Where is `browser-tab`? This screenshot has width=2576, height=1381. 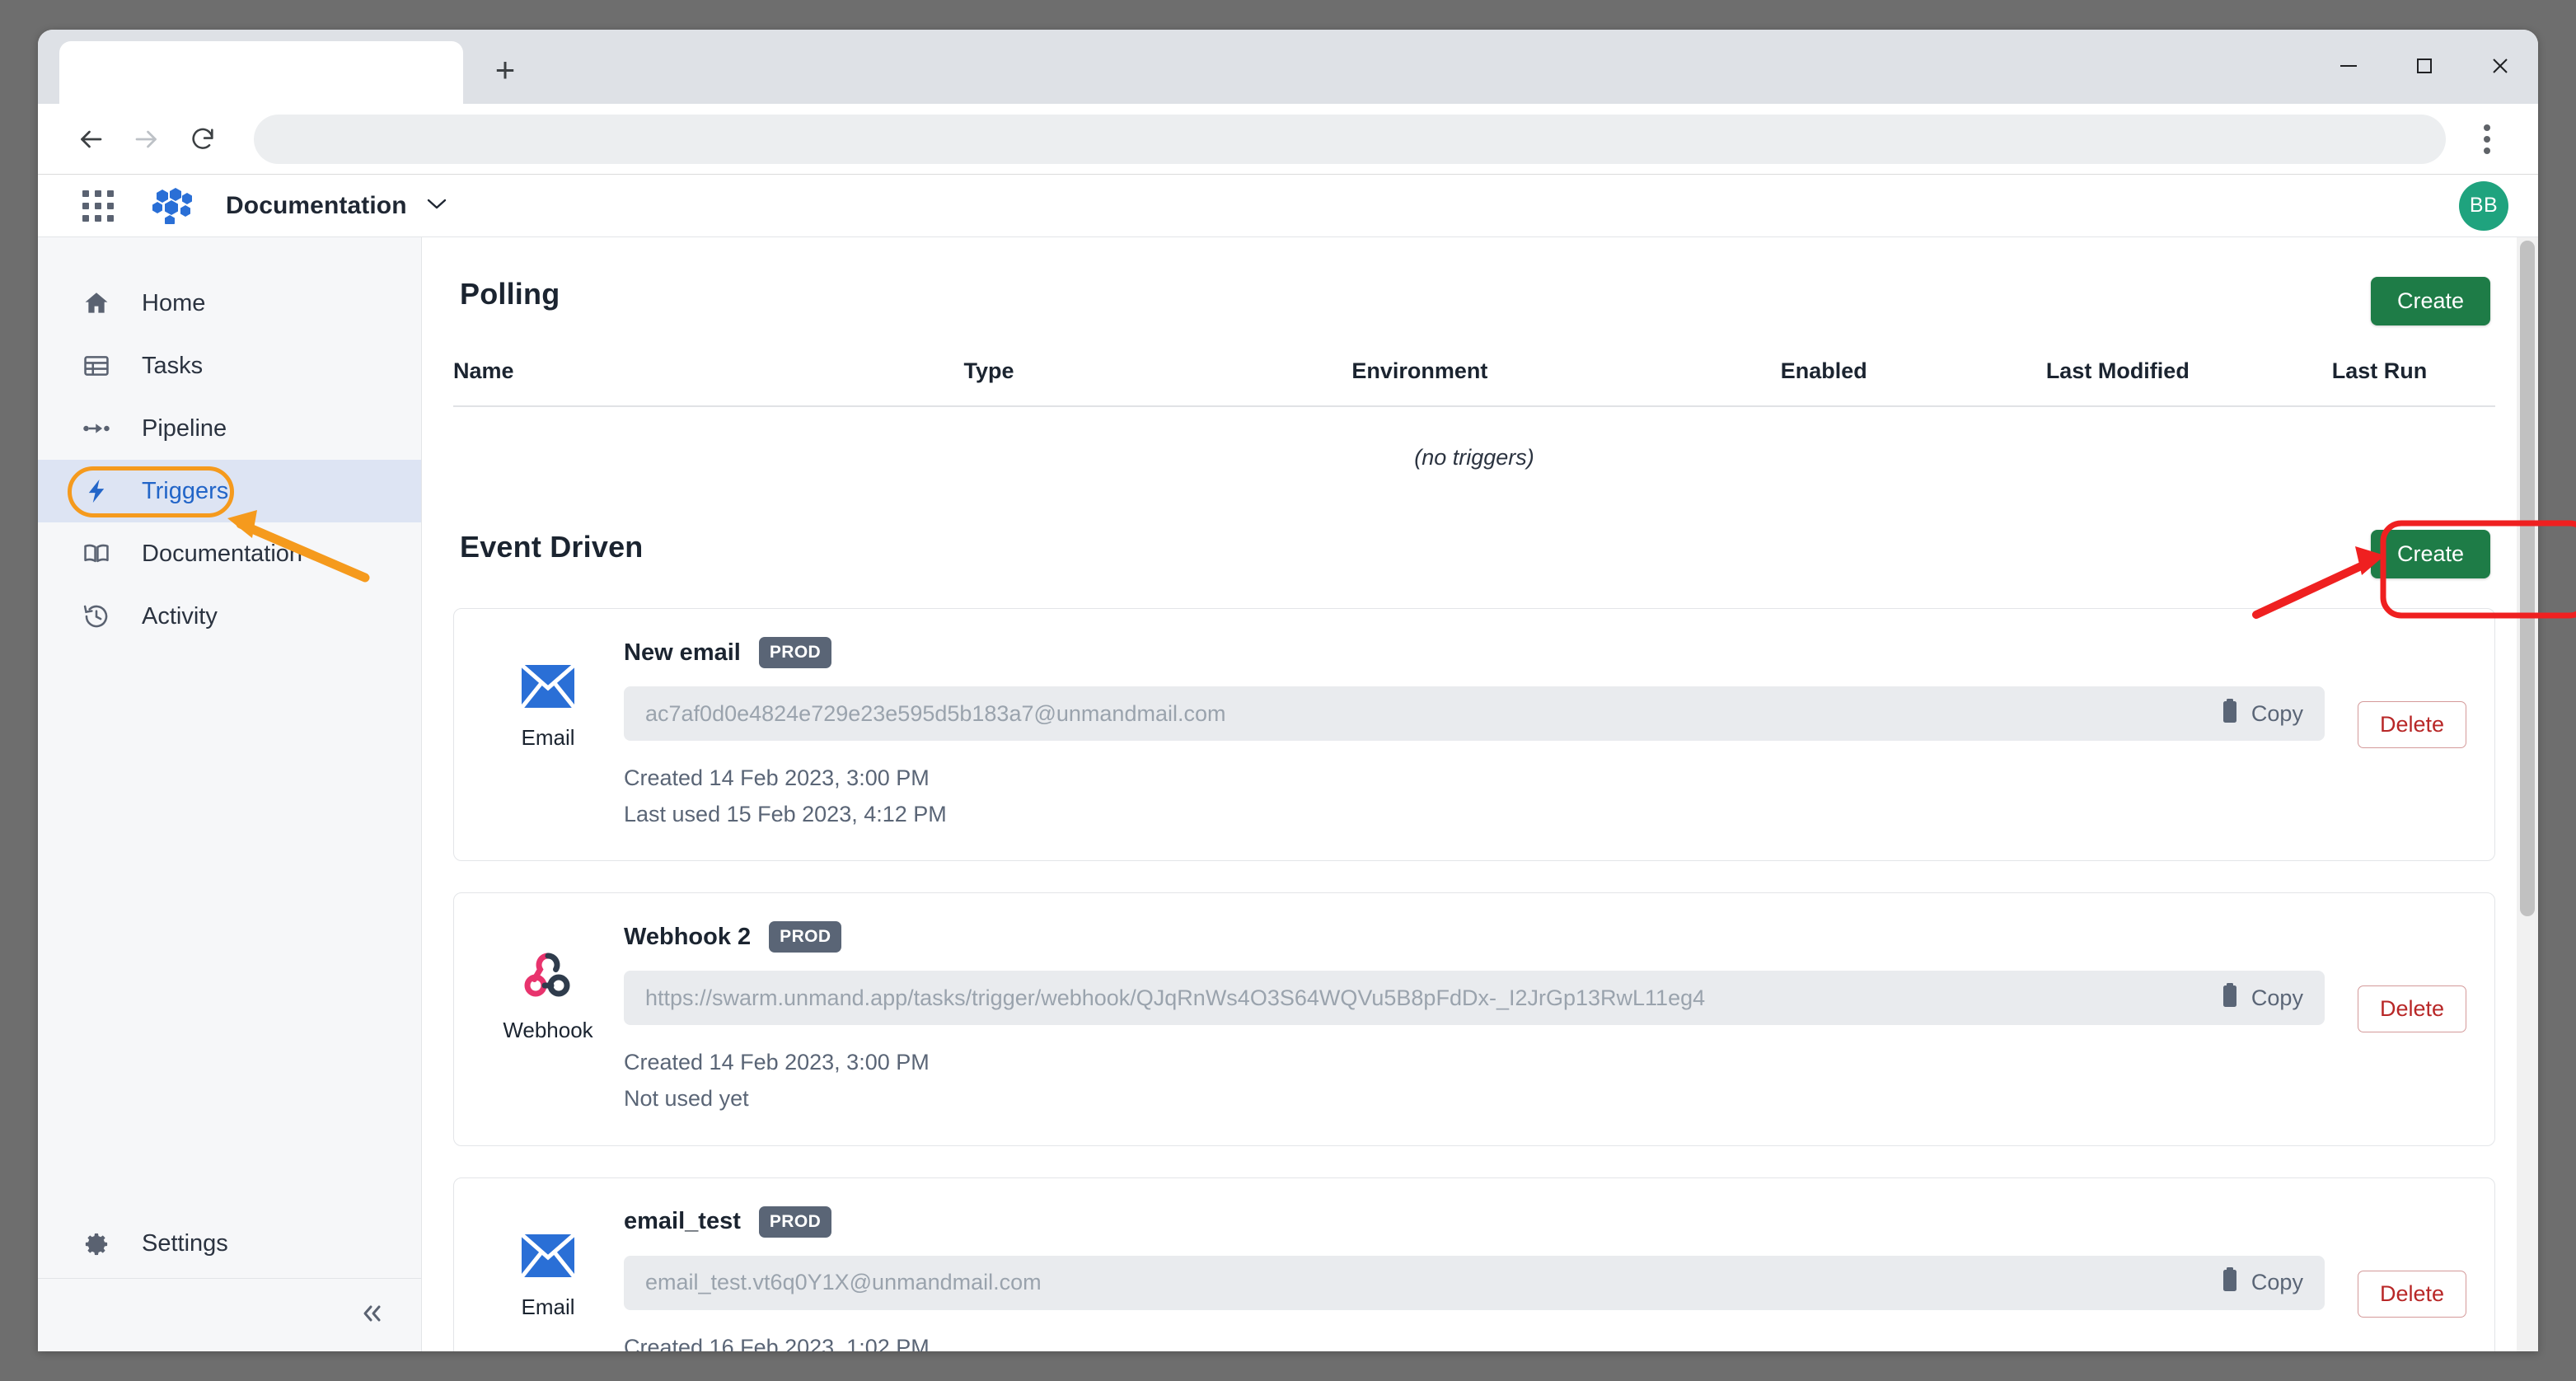
browser-tab is located at coordinates (261, 72).